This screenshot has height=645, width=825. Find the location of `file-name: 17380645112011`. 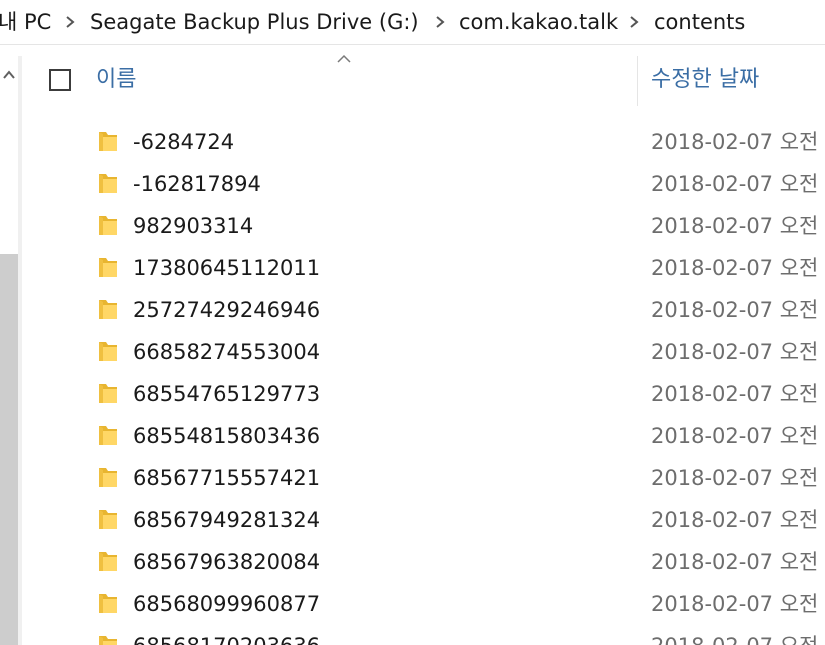

file-name: 17380645112011 is located at coordinates (227, 268).